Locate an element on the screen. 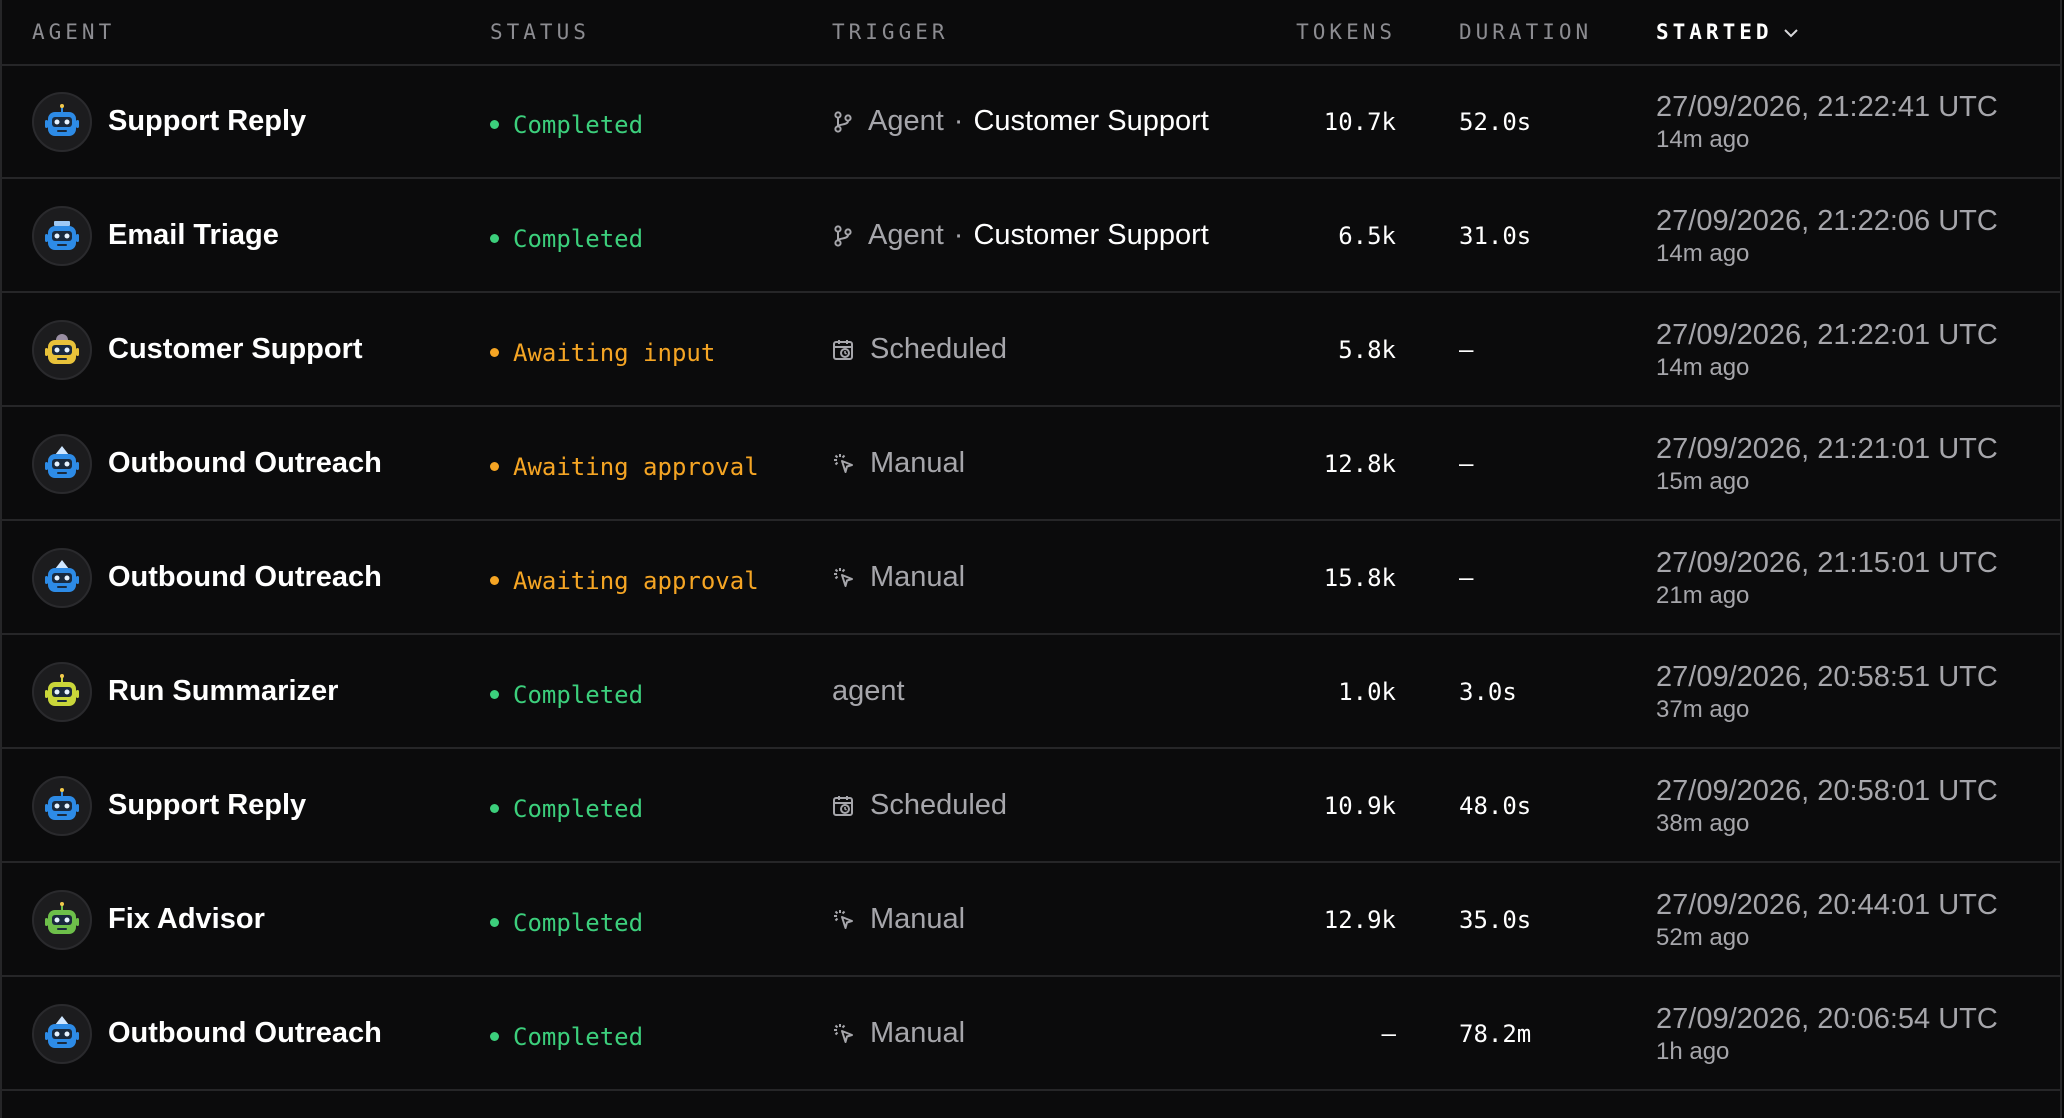 The width and height of the screenshot is (2064, 1118). tokens-value: 10.7k is located at coordinates (1359, 121).